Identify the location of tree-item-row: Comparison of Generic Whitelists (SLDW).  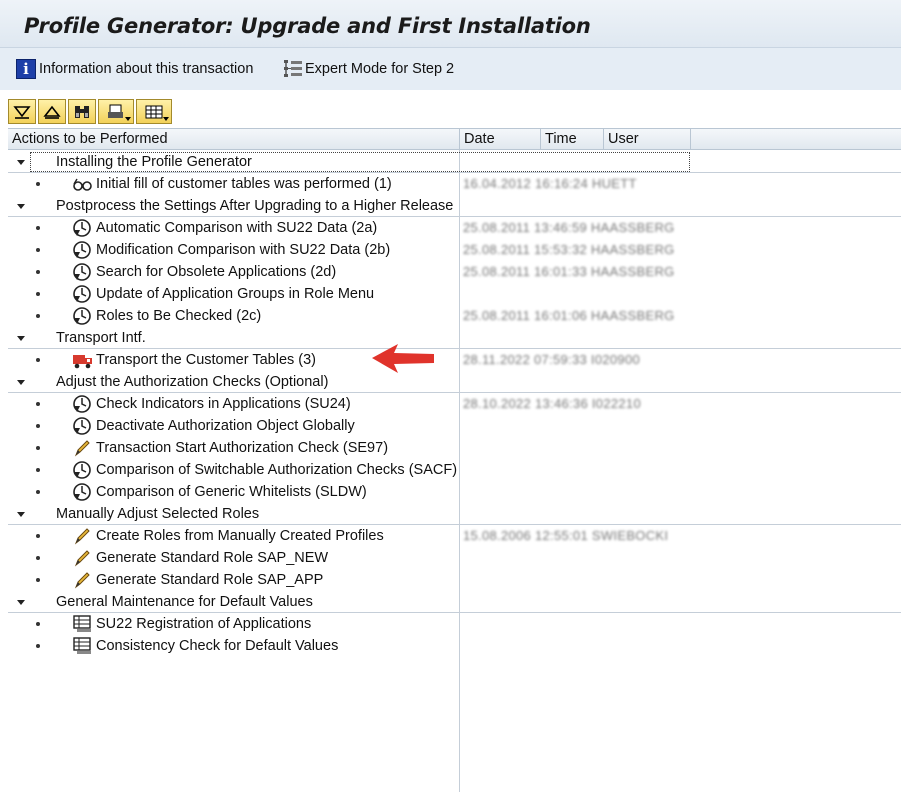
(454, 492).